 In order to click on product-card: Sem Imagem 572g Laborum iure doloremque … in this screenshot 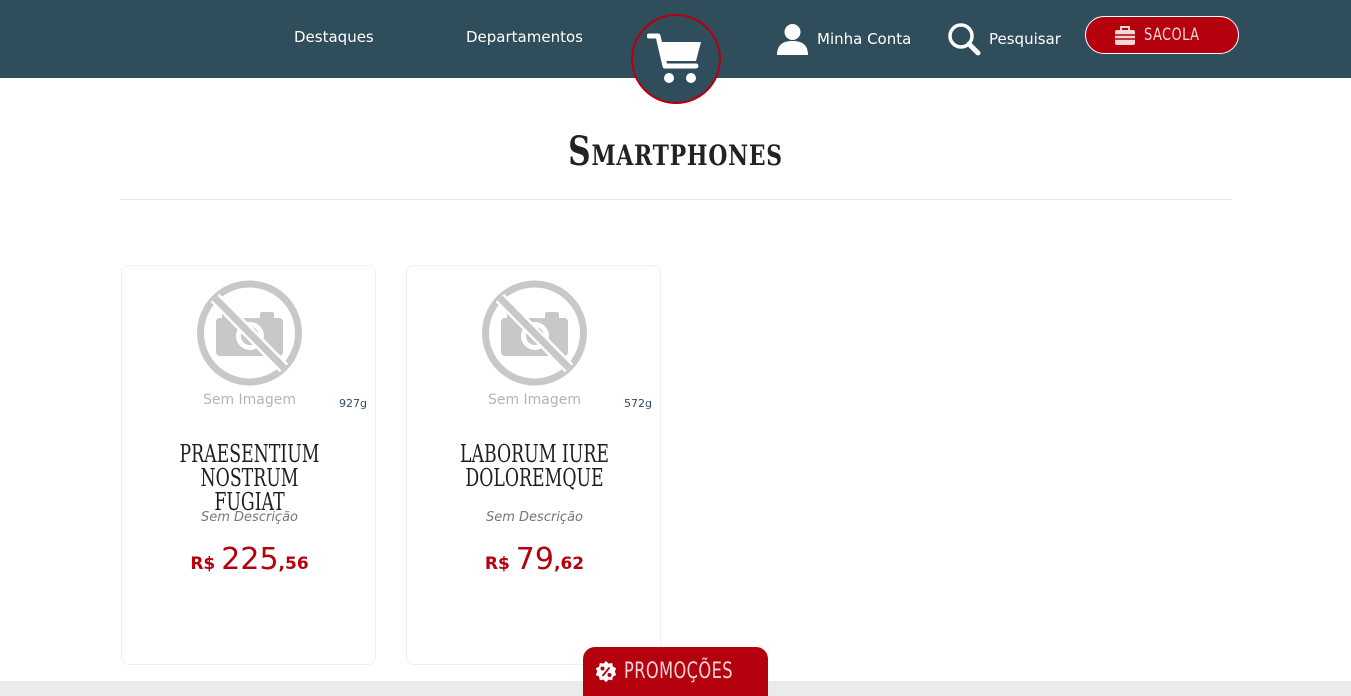, I will do `click(533, 465)`.